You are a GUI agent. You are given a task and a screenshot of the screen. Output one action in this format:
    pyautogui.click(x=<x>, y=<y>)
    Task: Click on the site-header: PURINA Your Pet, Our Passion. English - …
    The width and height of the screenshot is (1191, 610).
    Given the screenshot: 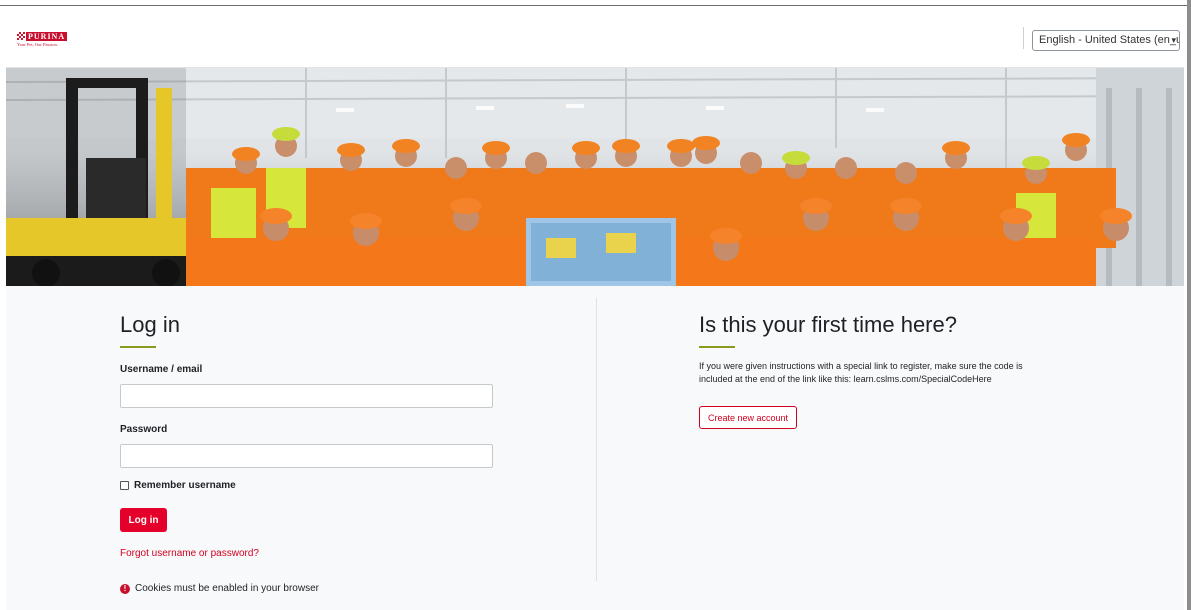 What is the action you would take?
    pyautogui.click(x=595, y=37)
    